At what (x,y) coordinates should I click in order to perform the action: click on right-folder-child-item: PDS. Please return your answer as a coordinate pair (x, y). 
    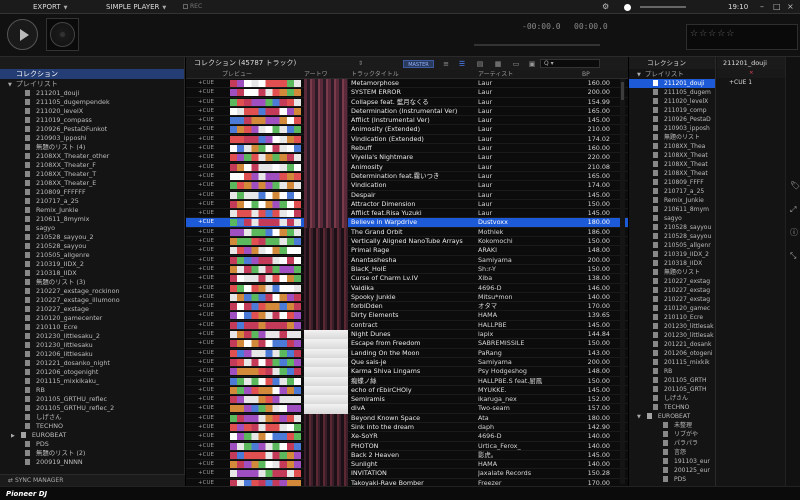
    Looking at the image, I should click on (689, 479).